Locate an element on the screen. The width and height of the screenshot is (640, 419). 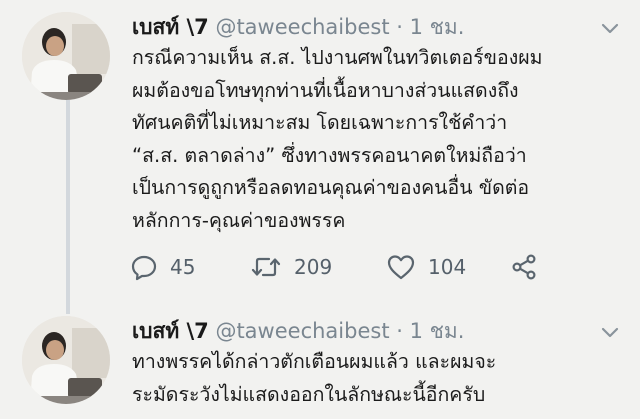
like-count: 104 is located at coordinates (447, 267).